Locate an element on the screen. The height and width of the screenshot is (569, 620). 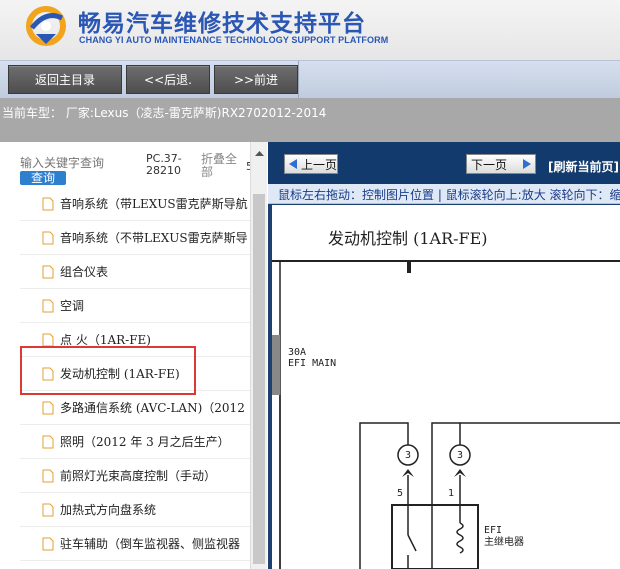
relay-label-2: 主继电器 is located at coordinates (504, 542).